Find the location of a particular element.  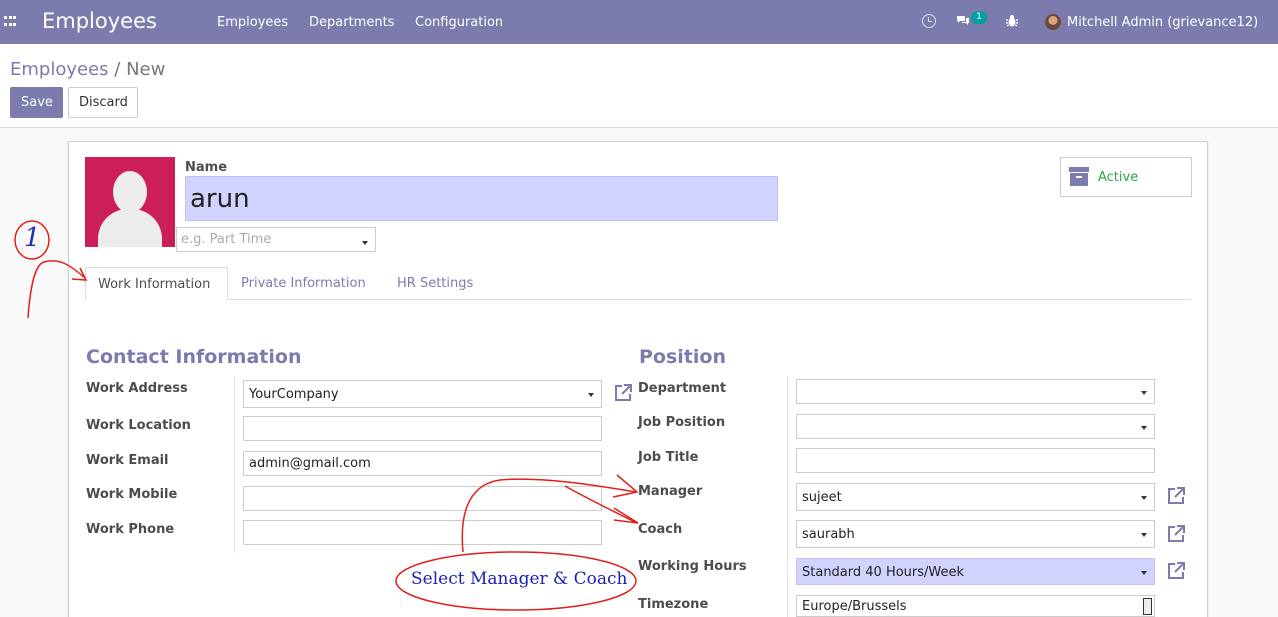

timezone-value: Europe/Brussels is located at coordinates (854, 606).